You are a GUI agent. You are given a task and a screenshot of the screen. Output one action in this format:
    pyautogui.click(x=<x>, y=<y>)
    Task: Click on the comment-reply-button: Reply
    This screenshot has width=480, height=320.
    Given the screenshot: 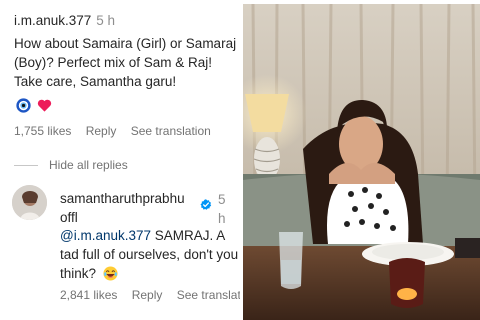 What is the action you would take?
    pyautogui.click(x=101, y=131)
    